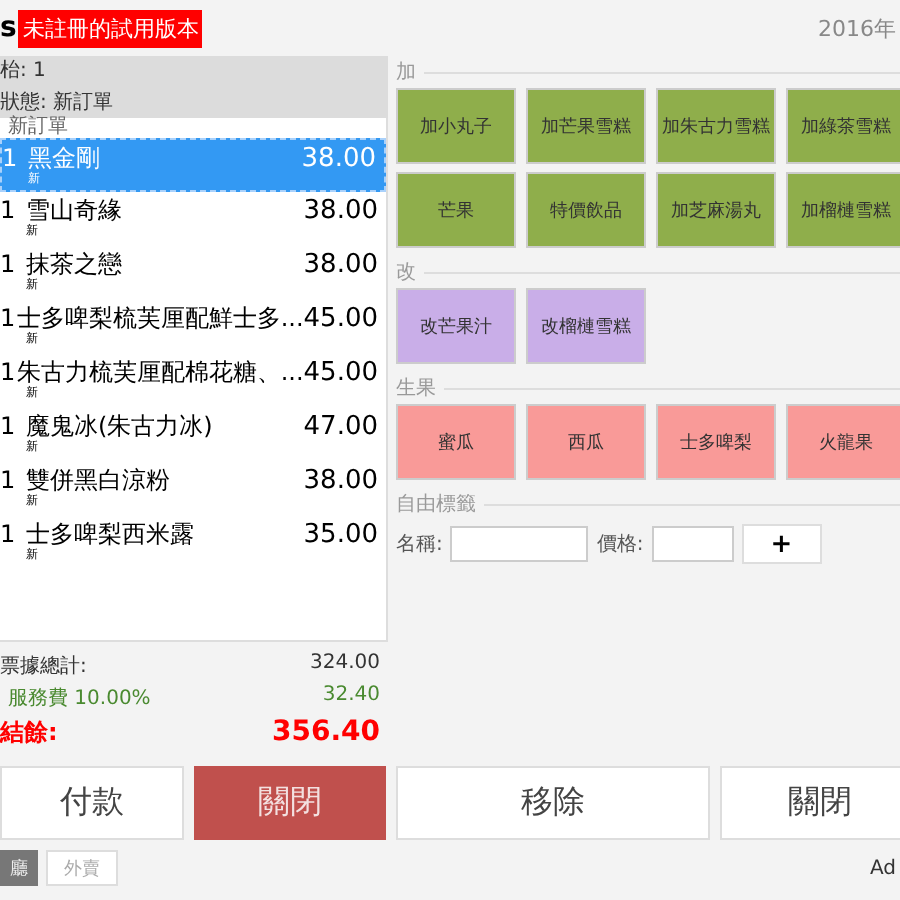 The height and width of the screenshot is (900, 900). Describe the element at coordinates (65, 156) in the screenshot. I see `item-name: 黑金剛` at that location.